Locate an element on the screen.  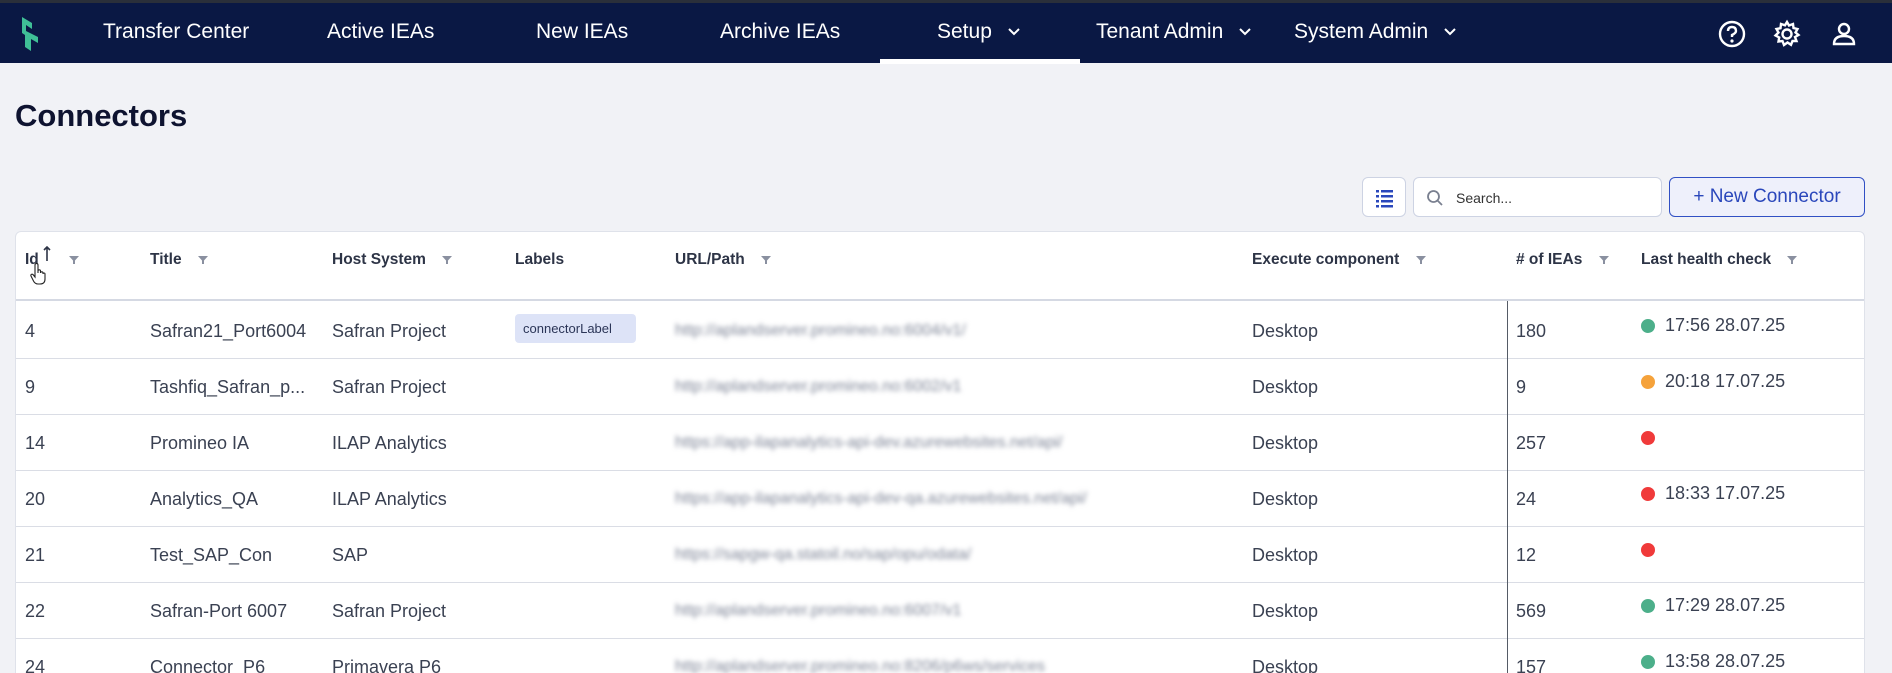
connector-label-chip: connectorLabel is located at coordinates (575, 328).